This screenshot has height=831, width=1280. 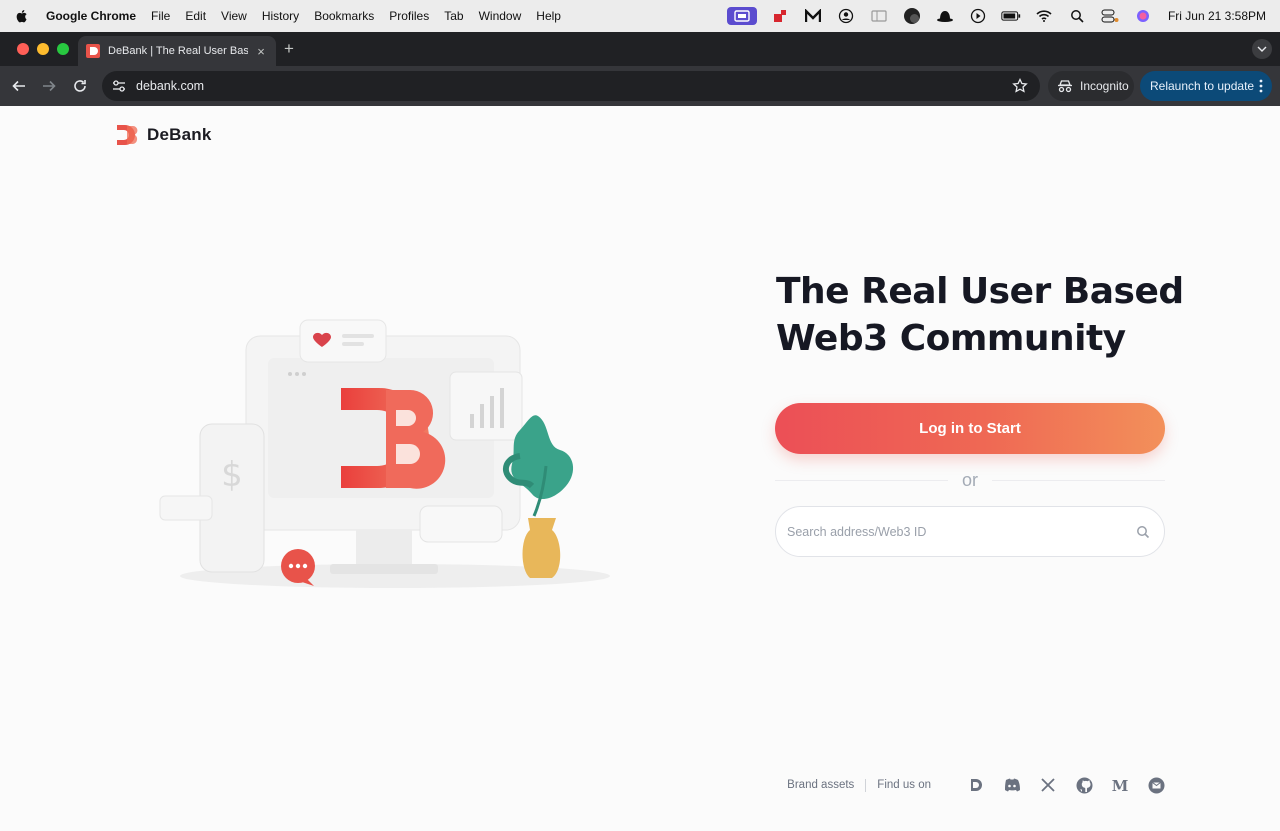 I want to click on spotlight-search-icon, so click(x=1077, y=16).